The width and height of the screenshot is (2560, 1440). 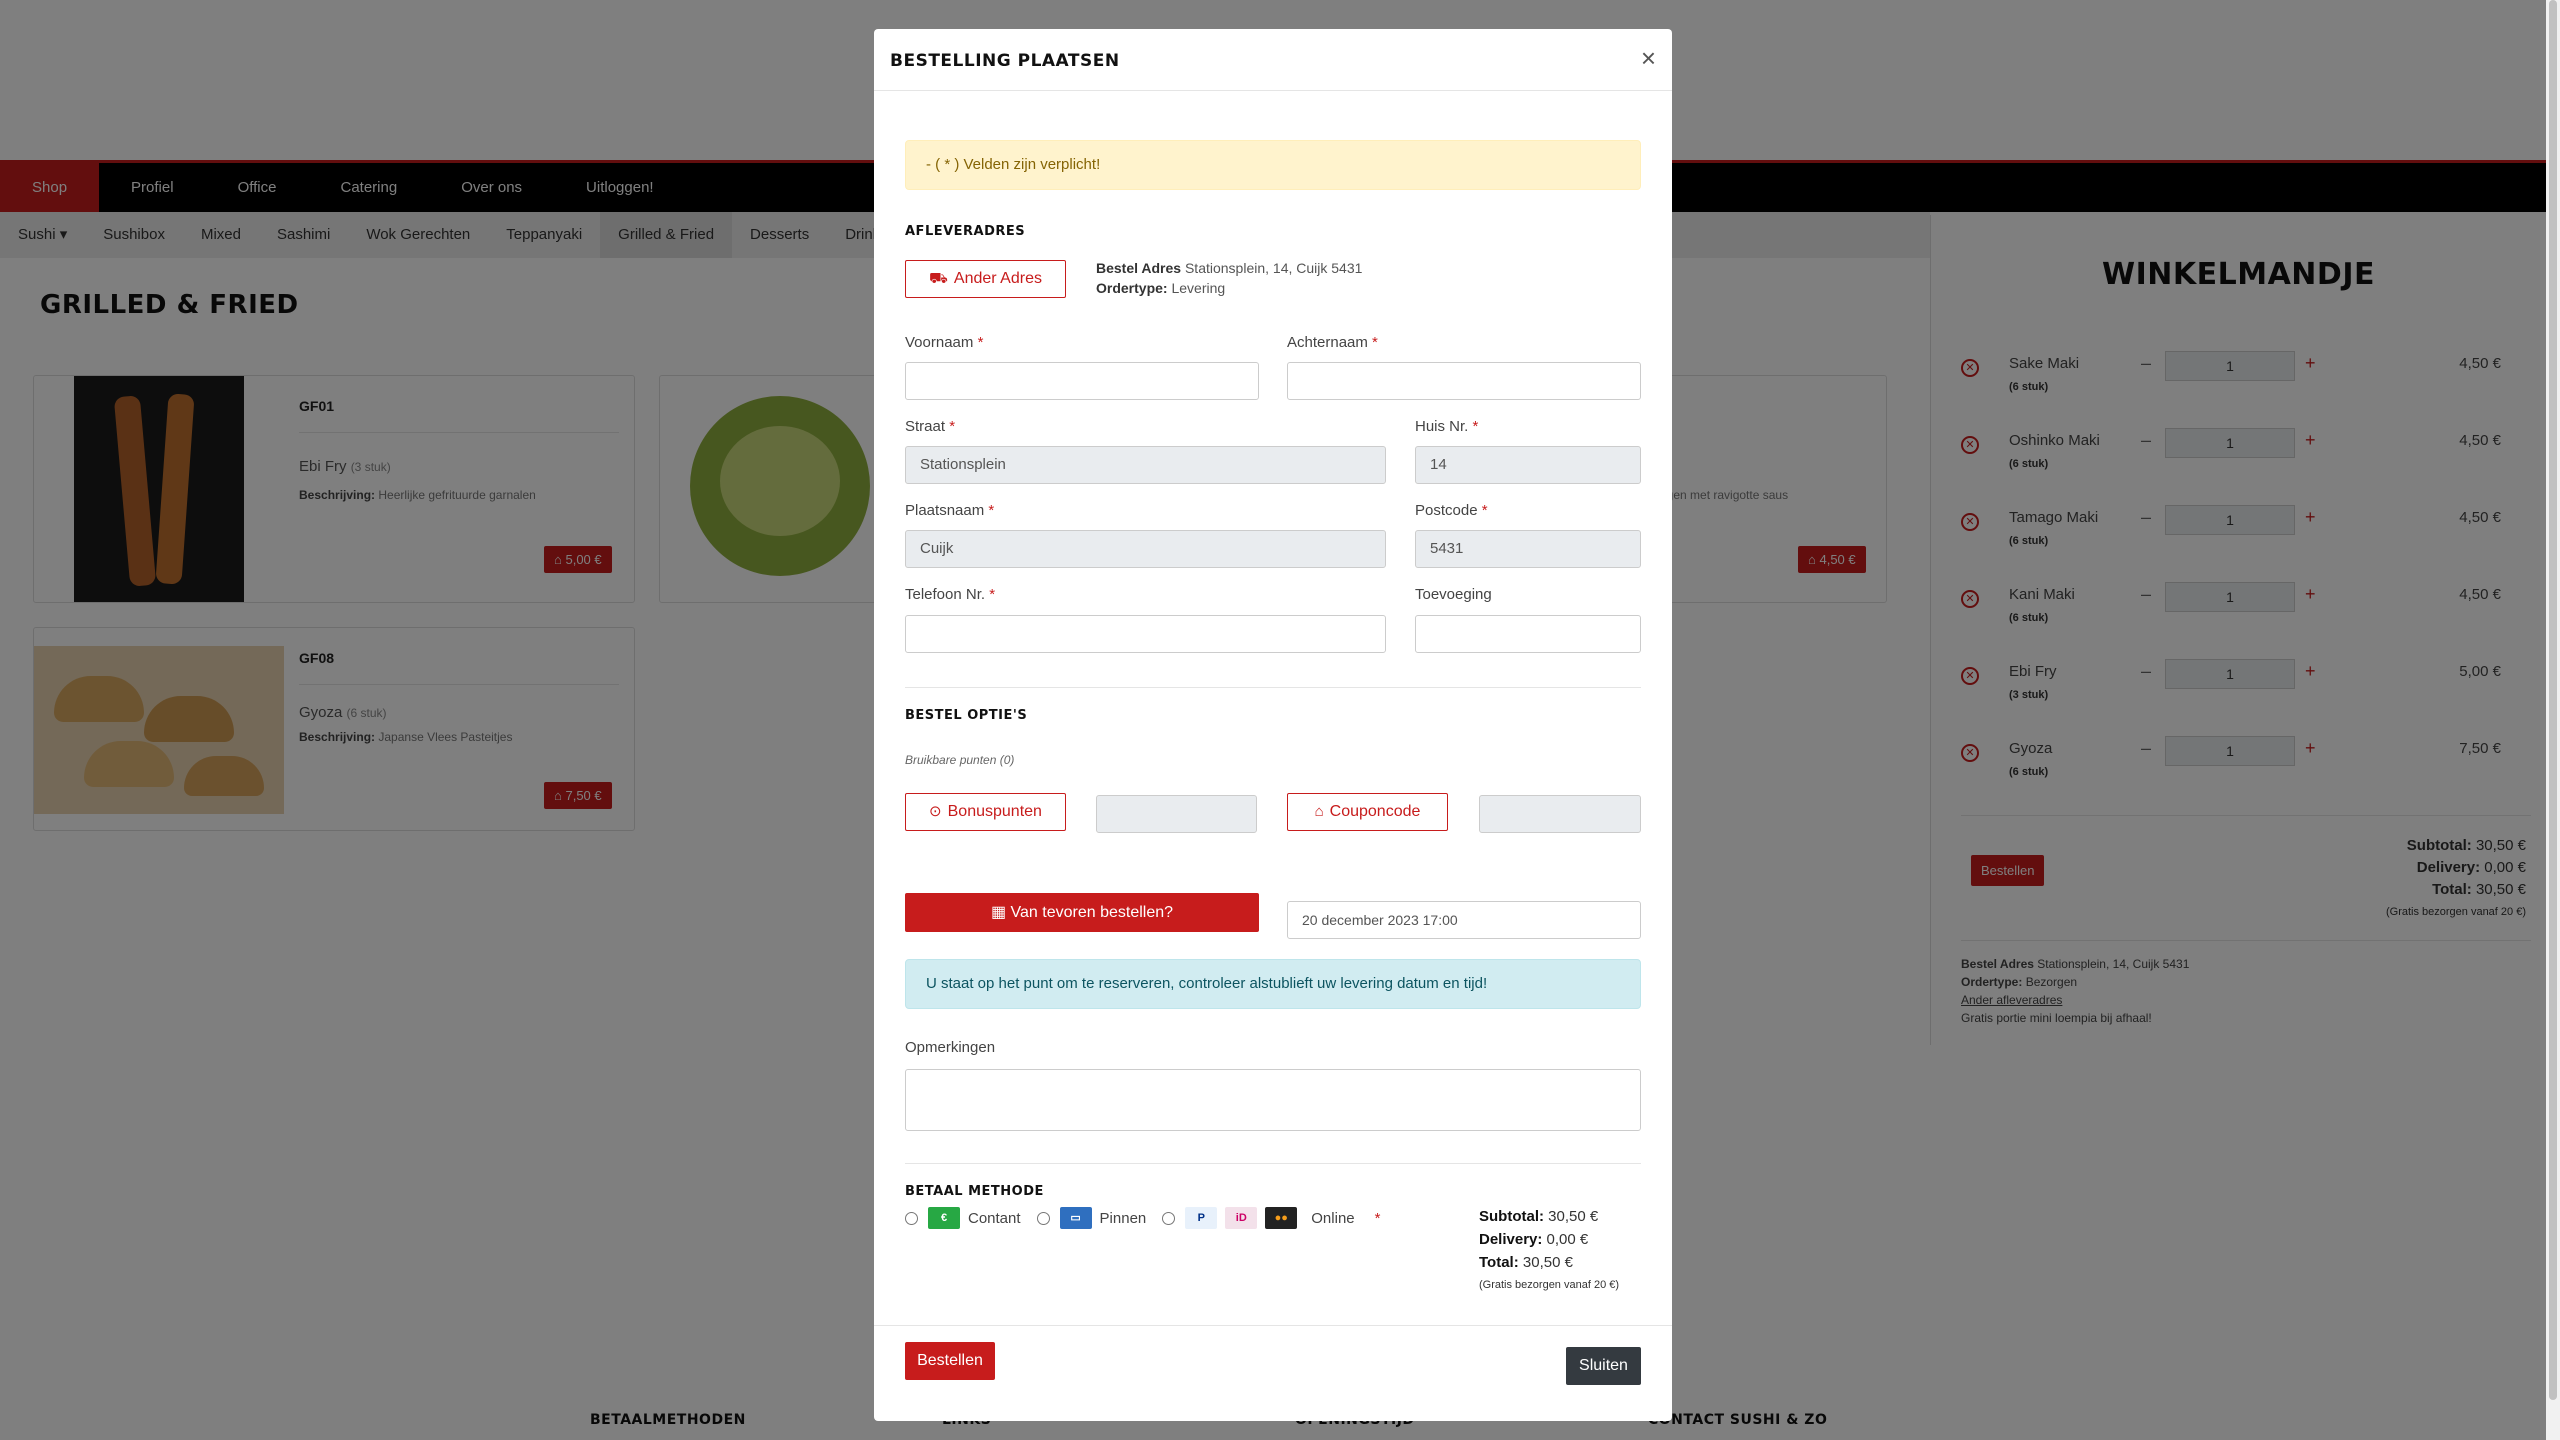 I want to click on required-alert: - ( * ) Velden zijn verplicht!, so click(x=1273, y=165).